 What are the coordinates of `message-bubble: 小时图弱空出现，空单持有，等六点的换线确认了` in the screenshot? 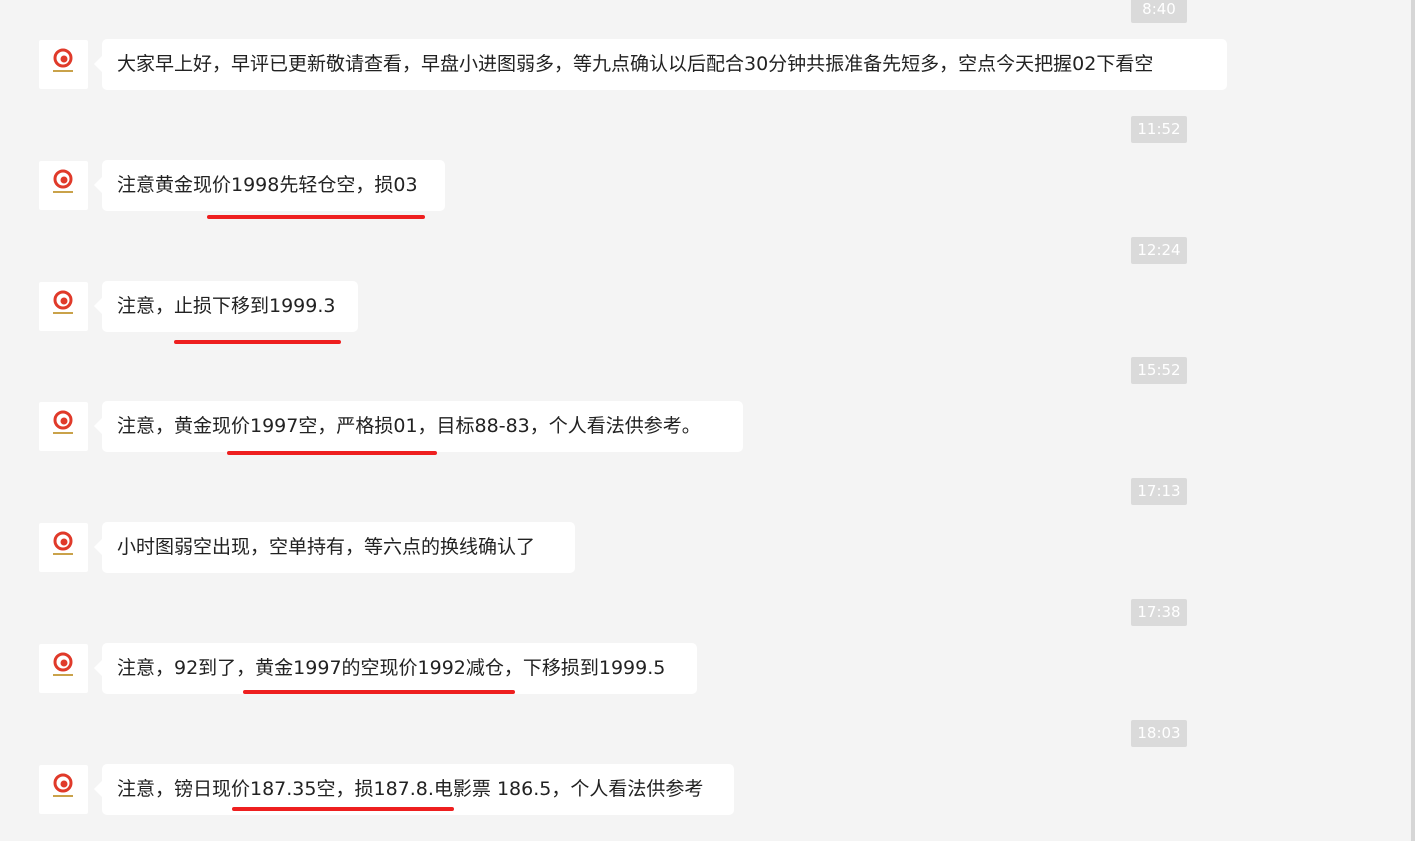 It's located at (334, 547).